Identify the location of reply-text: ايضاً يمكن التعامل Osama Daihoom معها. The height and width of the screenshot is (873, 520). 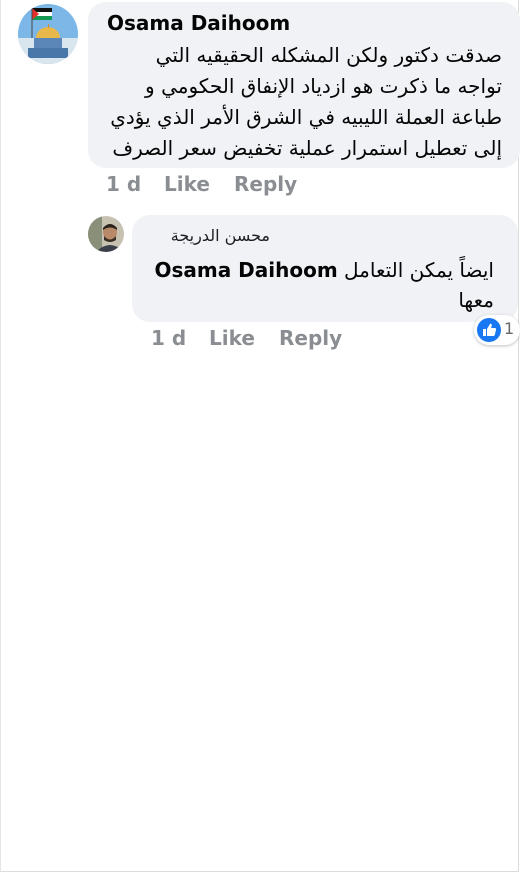
(314, 285).